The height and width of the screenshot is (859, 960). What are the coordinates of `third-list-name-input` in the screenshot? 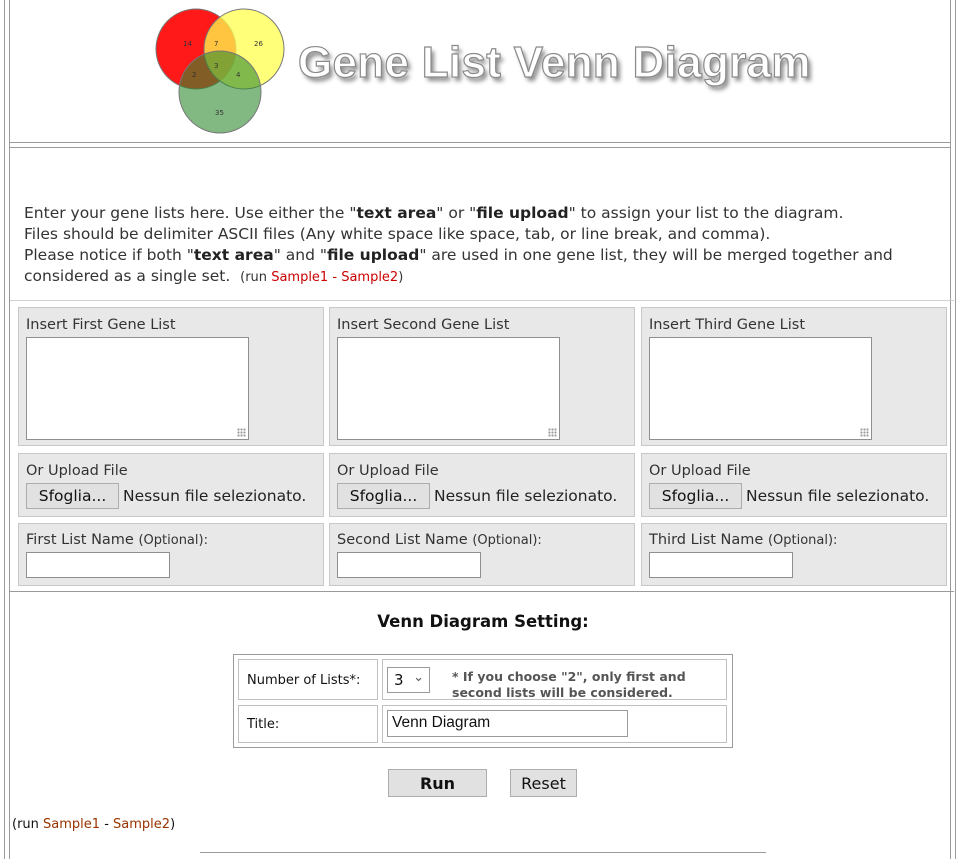 It's located at (721, 565).